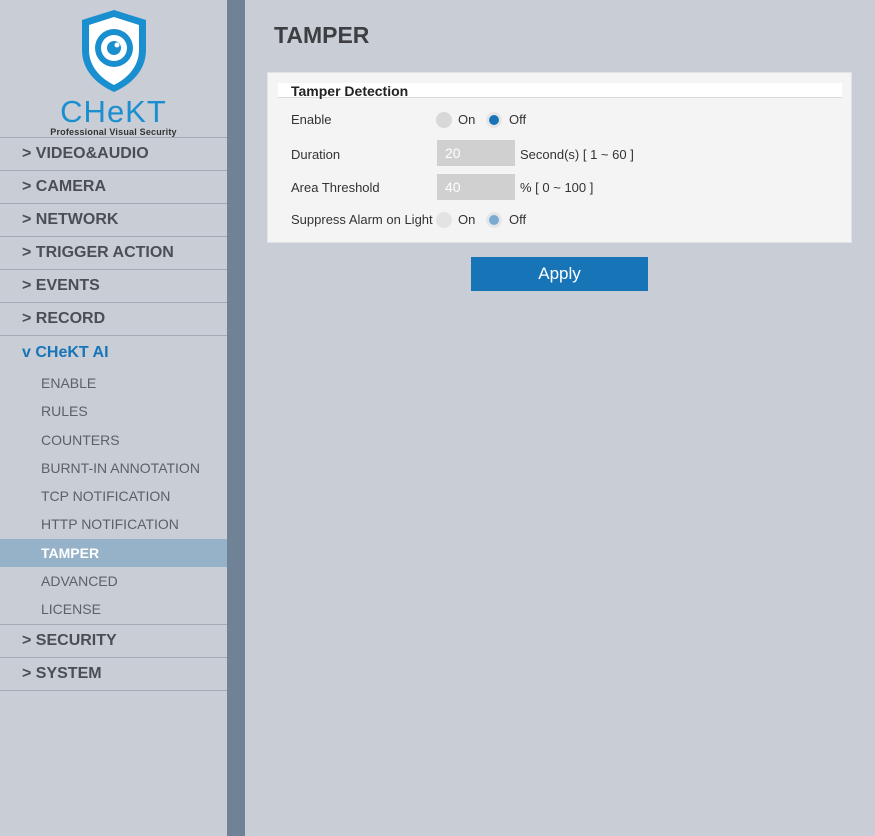 The width and height of the screenshot is (875, 836). What do you see at coordinates (444, 120) in the screenshot?
I see `enable-on-radio` at bounding box center [444, 120].